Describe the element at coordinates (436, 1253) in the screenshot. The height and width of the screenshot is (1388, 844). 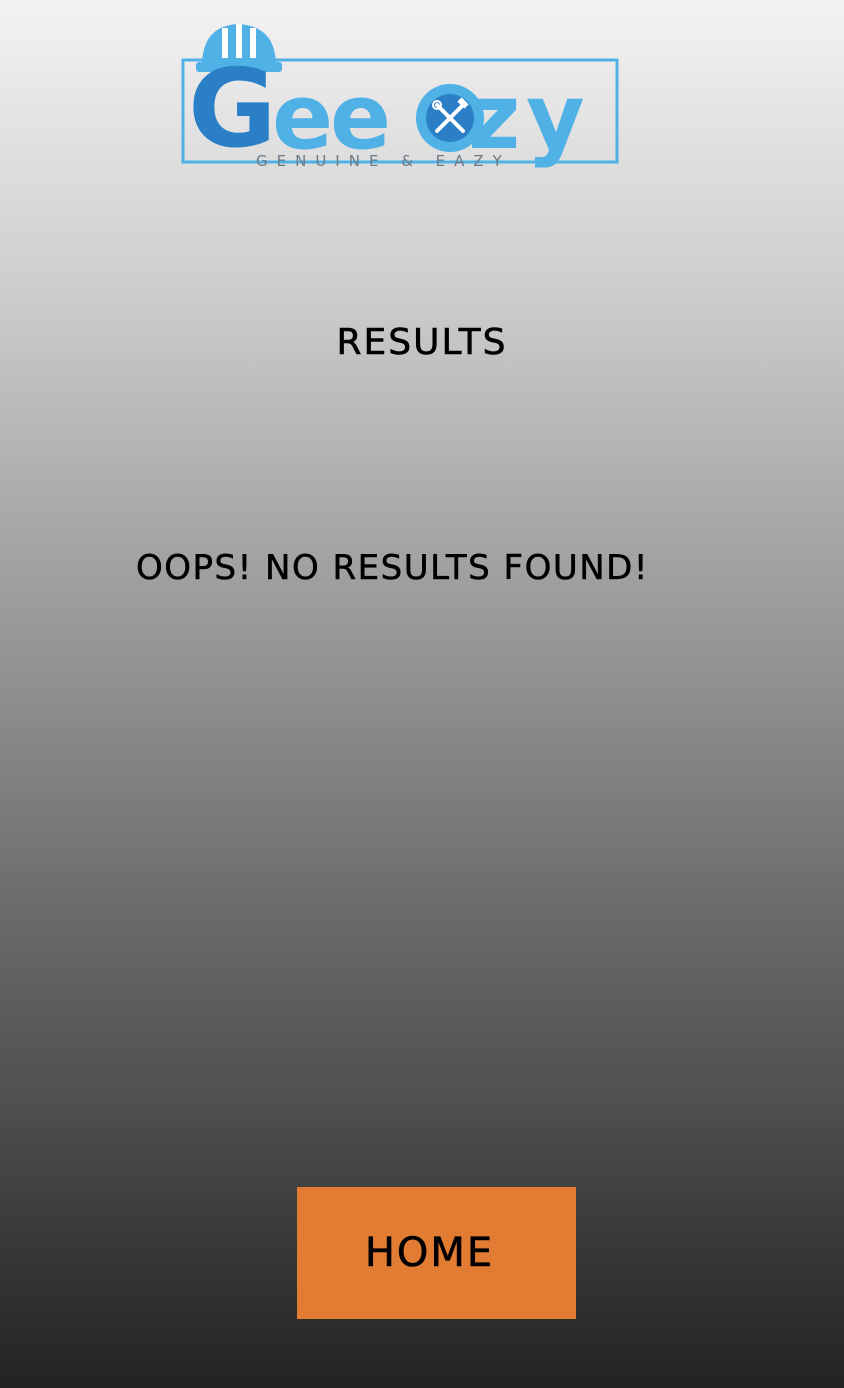
I see `home-button: HOME` at that location.